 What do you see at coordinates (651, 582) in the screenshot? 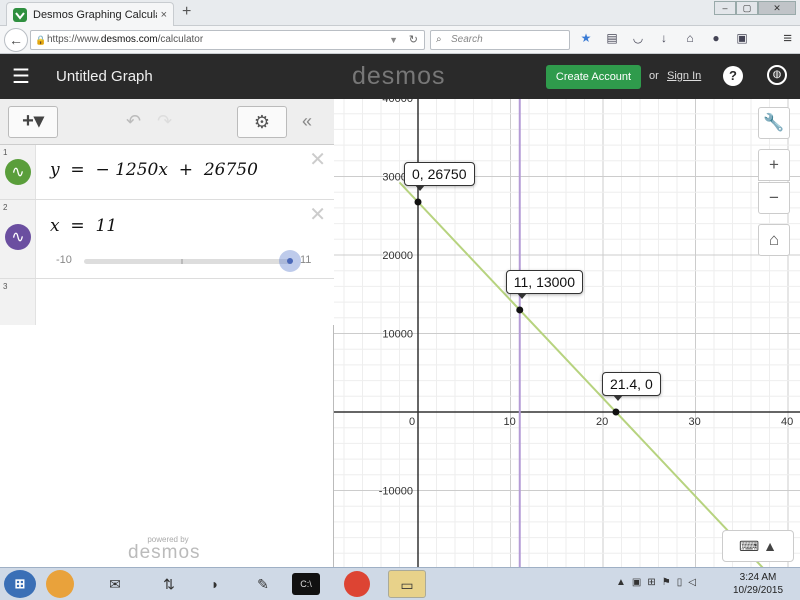
I see `tray-windows-icon: ⊞` at bounding box center [651, 582].